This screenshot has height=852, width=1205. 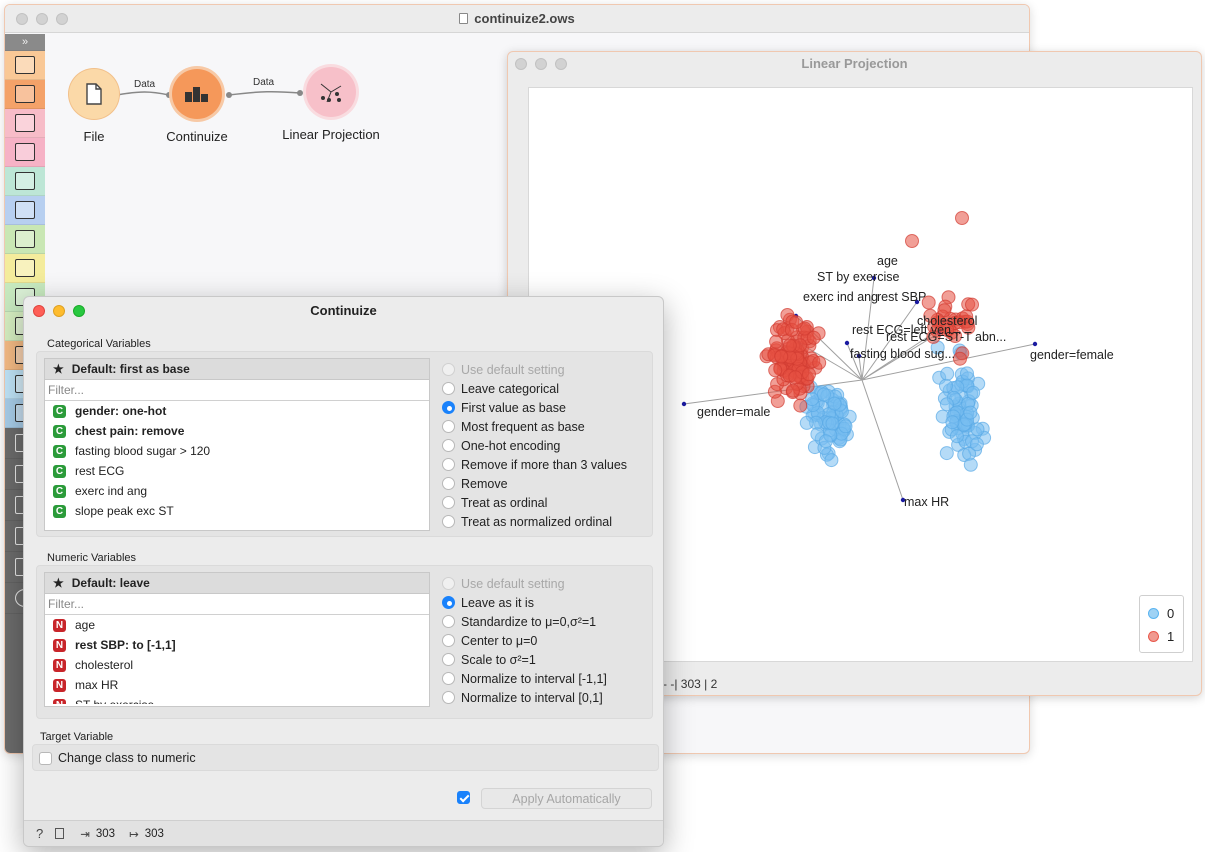 I want to click on projection-window-controls, so click(x=541, y=64).